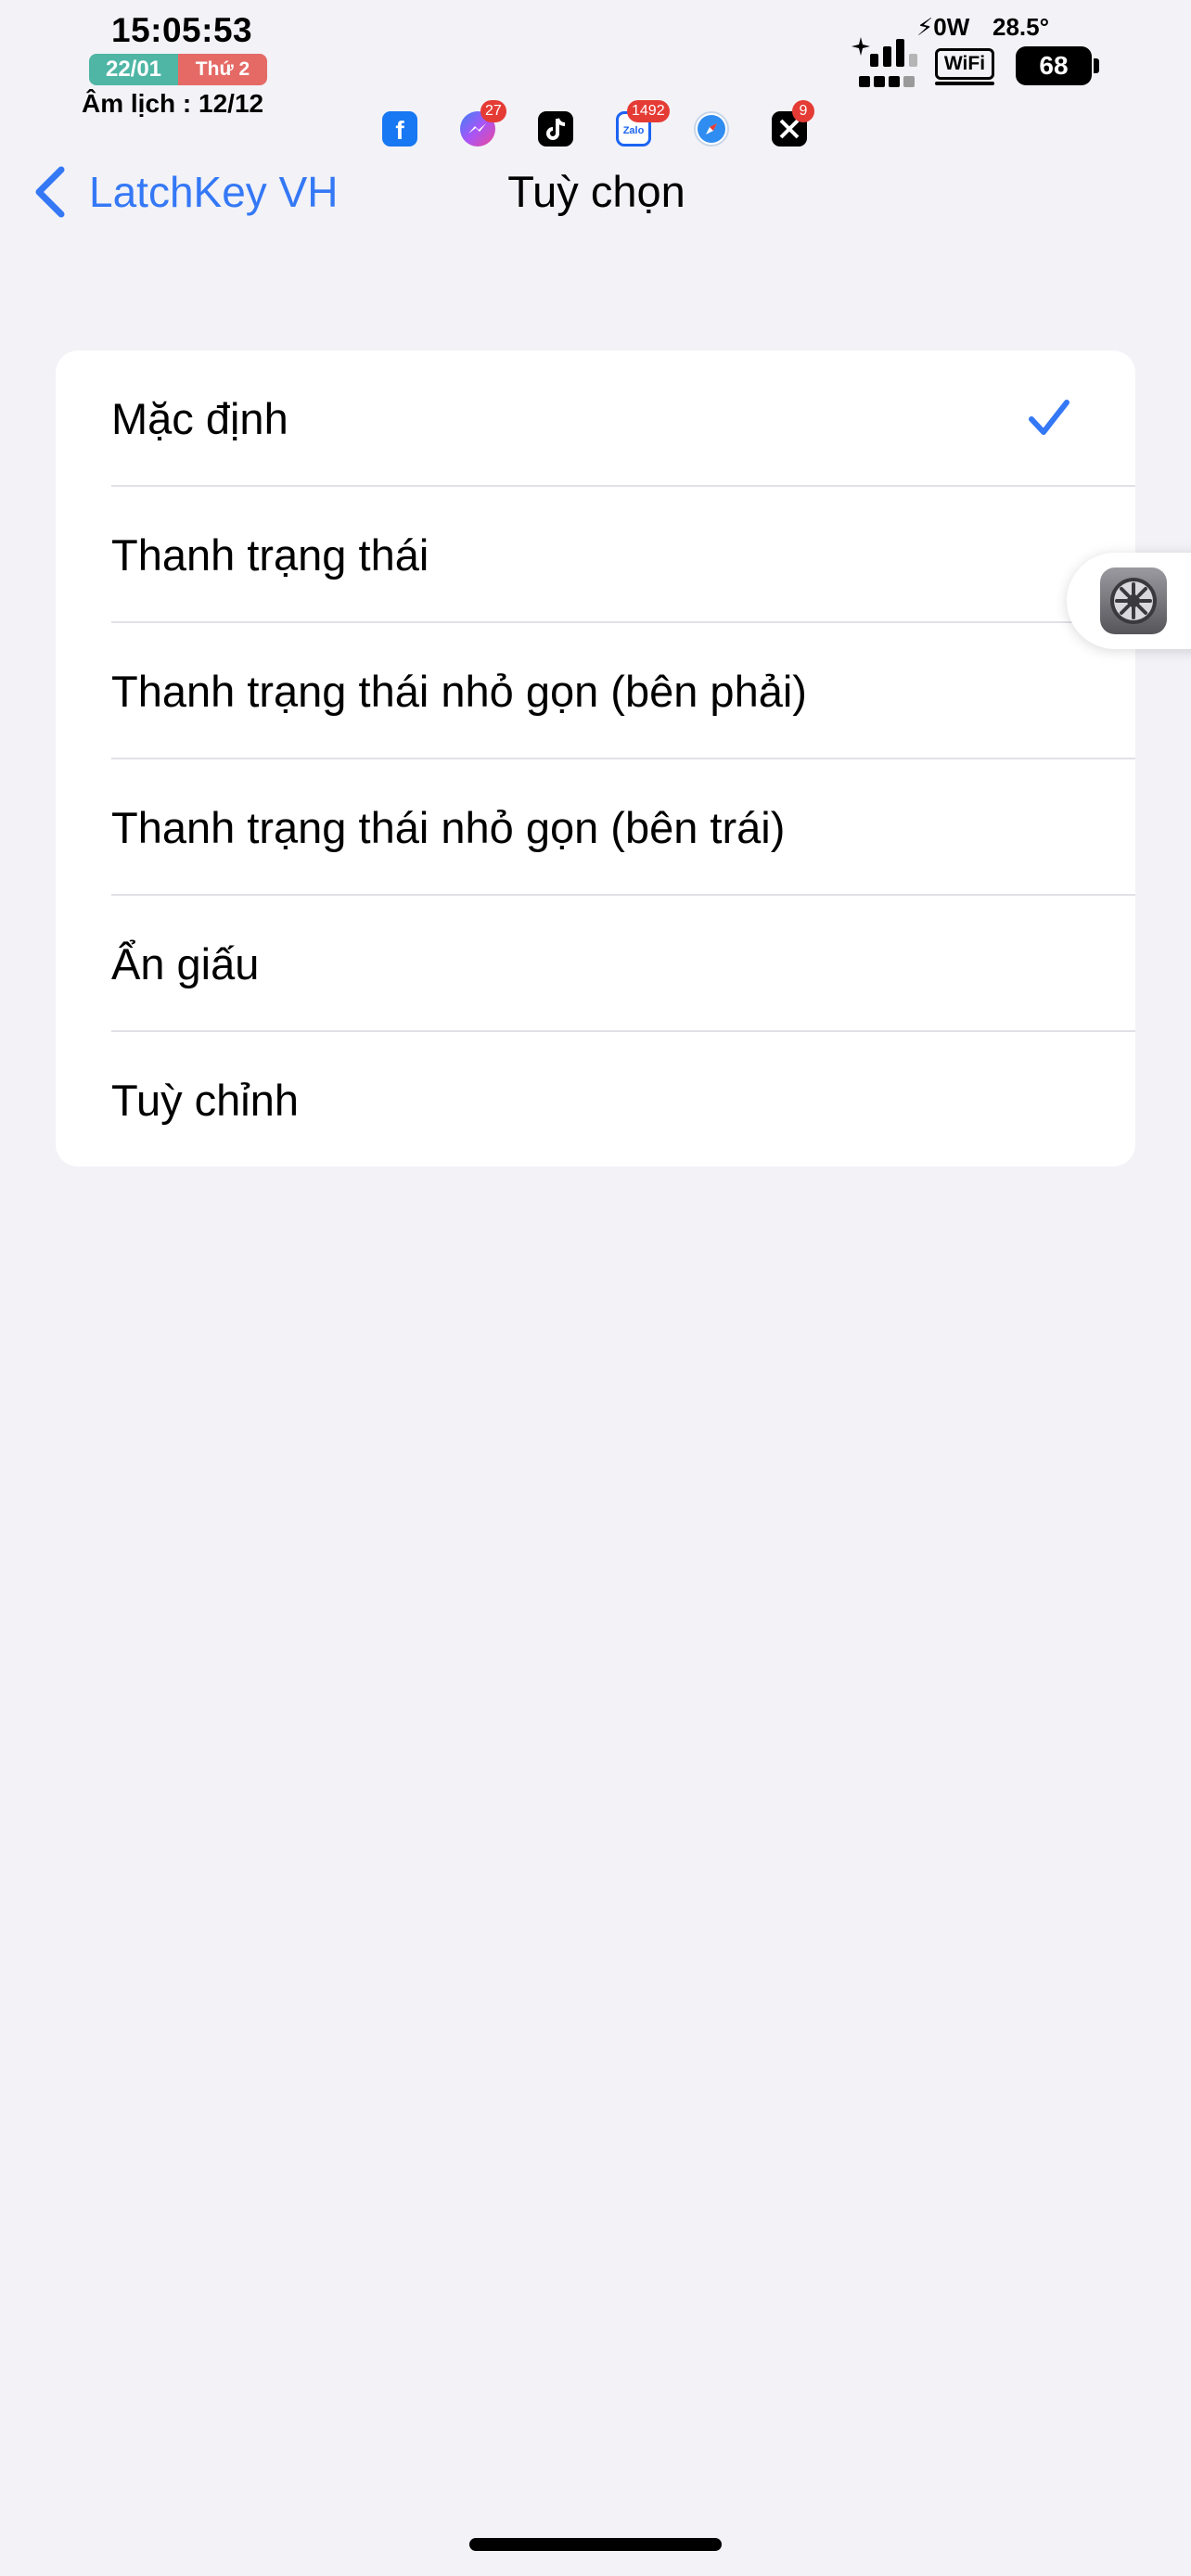 Image resolution: width=1191 pixels, height=2576 pixels. Describe the element at coordinates (555, 129) in the screenshot. I see `tiktok-icon` at that location.